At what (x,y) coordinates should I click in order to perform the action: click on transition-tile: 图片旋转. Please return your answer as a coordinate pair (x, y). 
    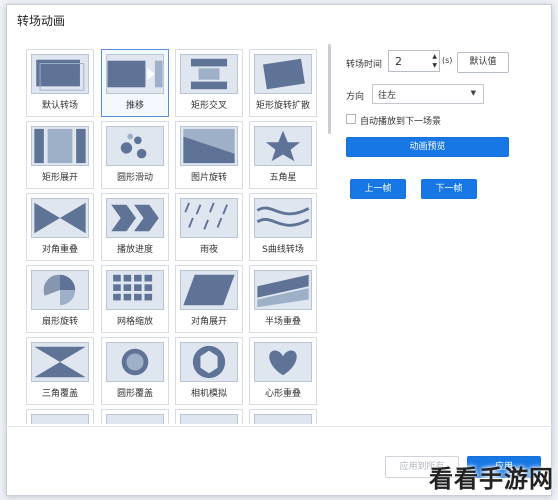
    Looking at the image, I should click on (209, 155).